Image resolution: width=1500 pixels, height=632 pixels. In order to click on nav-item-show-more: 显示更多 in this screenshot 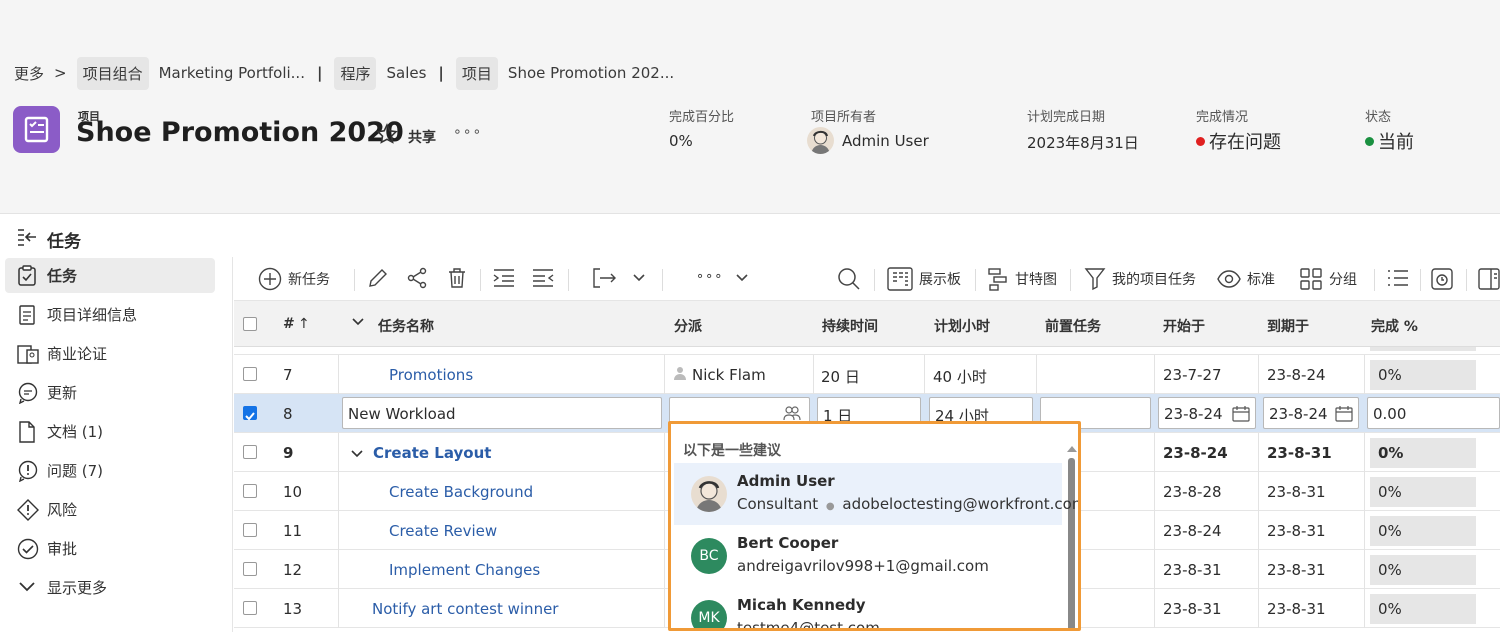, I will do `click(110, 587)`.